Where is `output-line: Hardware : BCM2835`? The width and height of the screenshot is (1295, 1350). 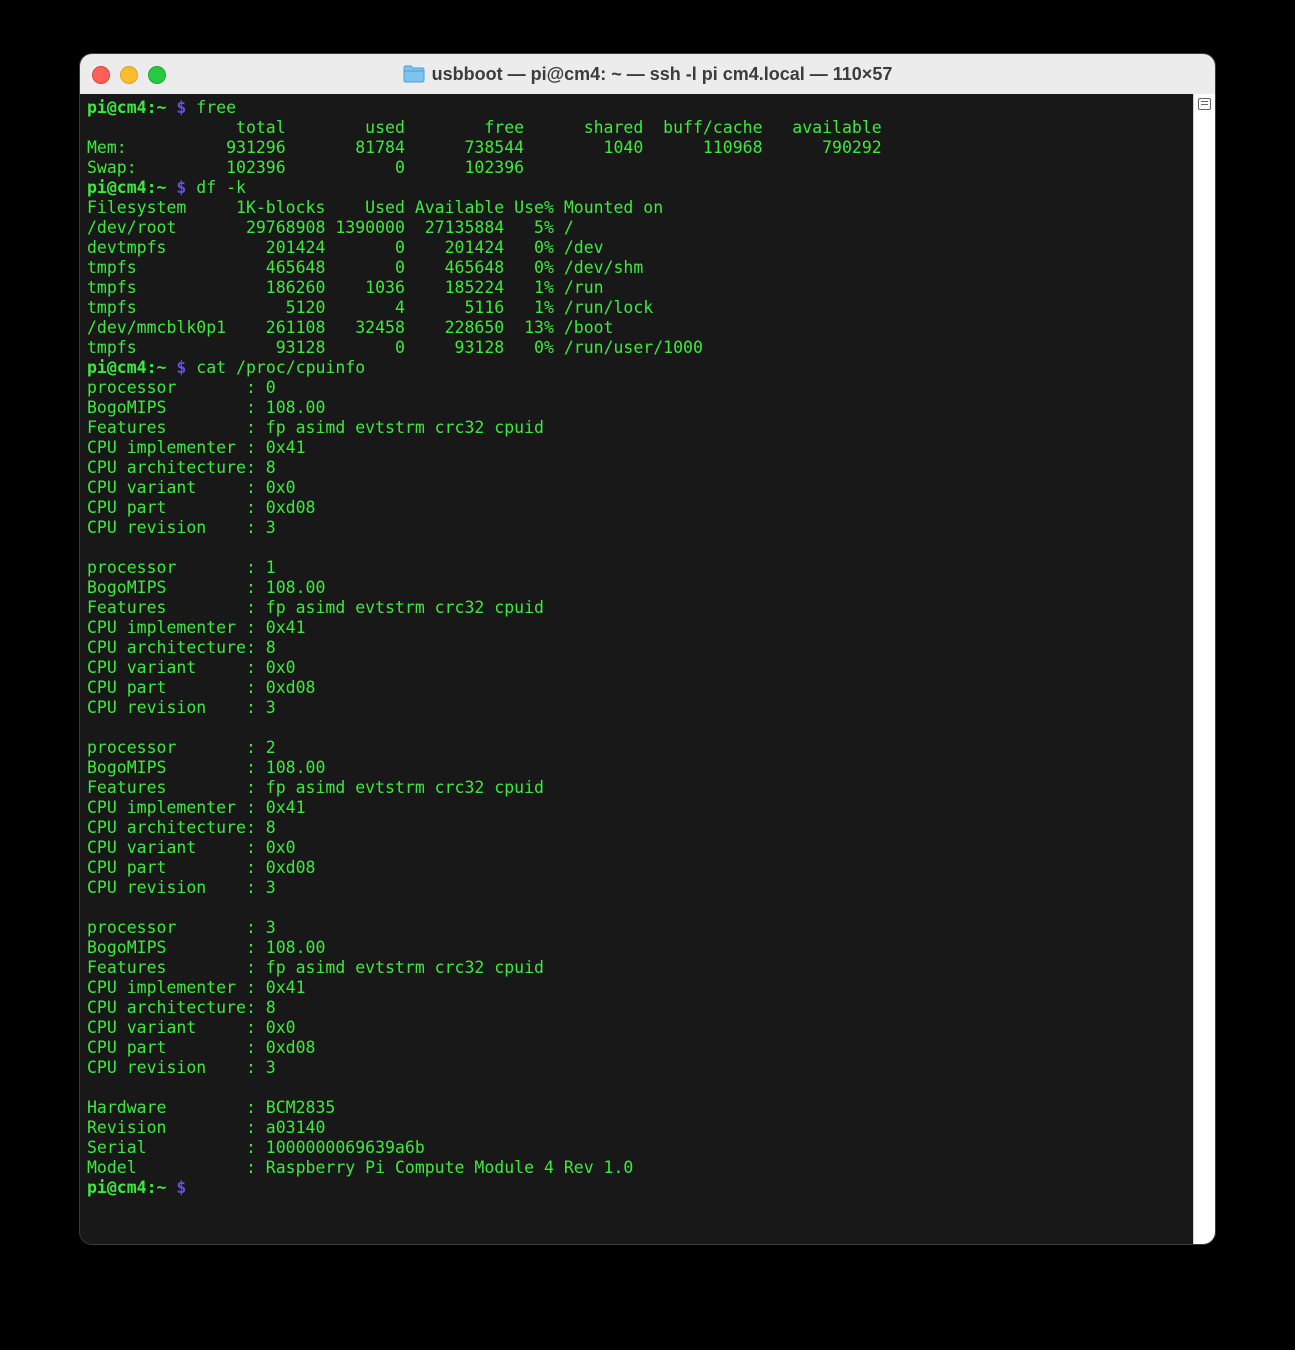 output-line: Hardware : BCM2835 is located at coordinates (211, 1107).